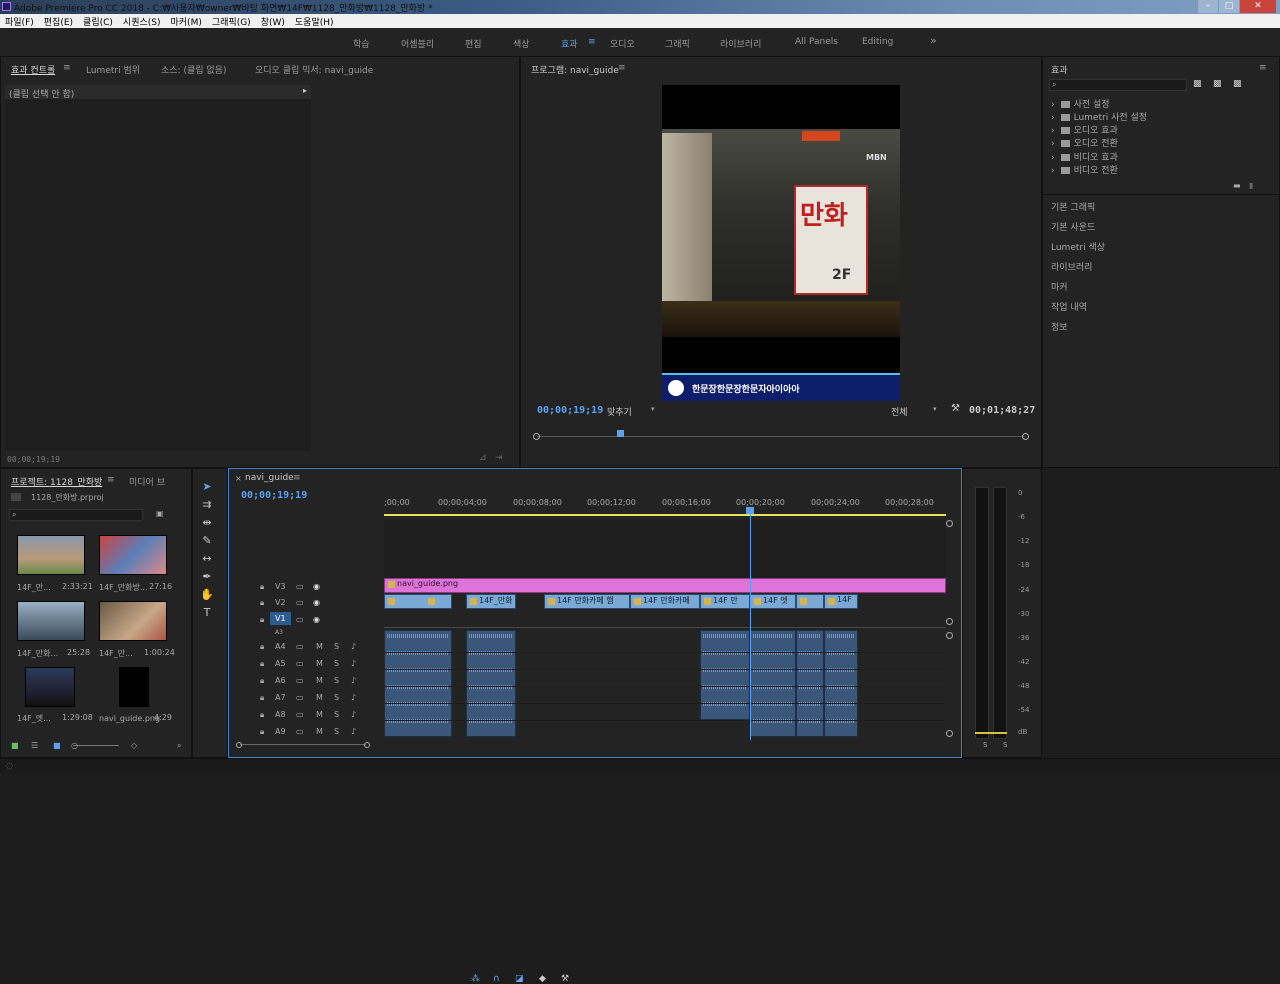 This screenshot has width=1280, height=984. What do you see at coordinates (496, 979) in the screenshot?
I see `linked-selection-icon: ∩` at bounding box center [496, 979].